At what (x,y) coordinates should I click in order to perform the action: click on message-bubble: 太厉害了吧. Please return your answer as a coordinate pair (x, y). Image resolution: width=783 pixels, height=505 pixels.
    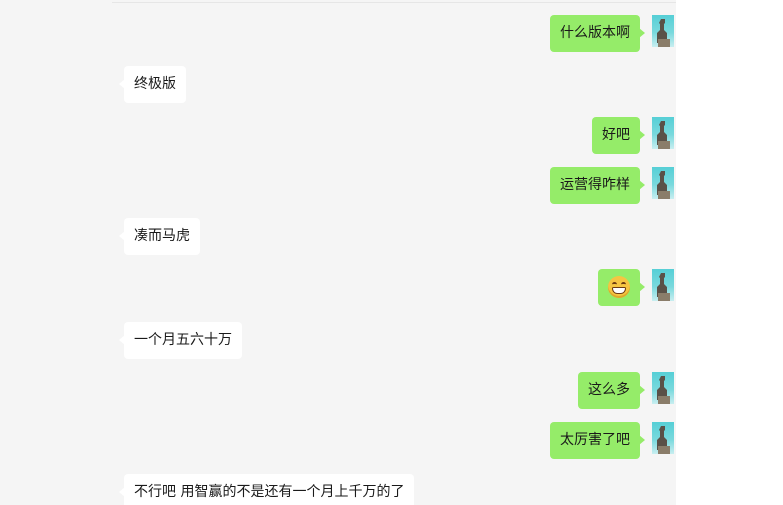
    Looking at the image, I should click on (597, 440).